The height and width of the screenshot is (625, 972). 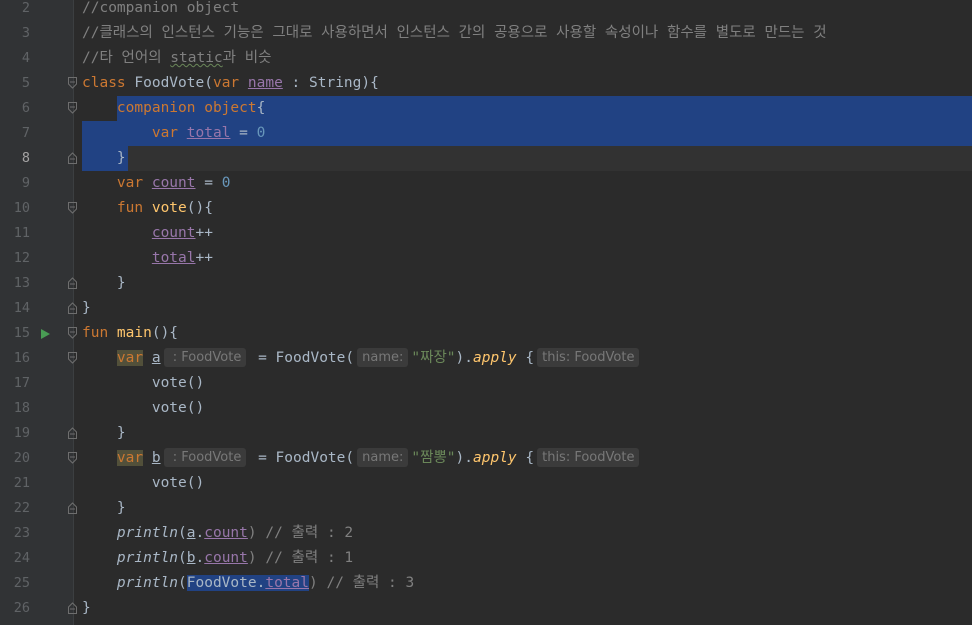 What do you see at coordinates (486, 158) in the screenshot?
I see `code-line: 8 }` at bounding box center [486, 158].